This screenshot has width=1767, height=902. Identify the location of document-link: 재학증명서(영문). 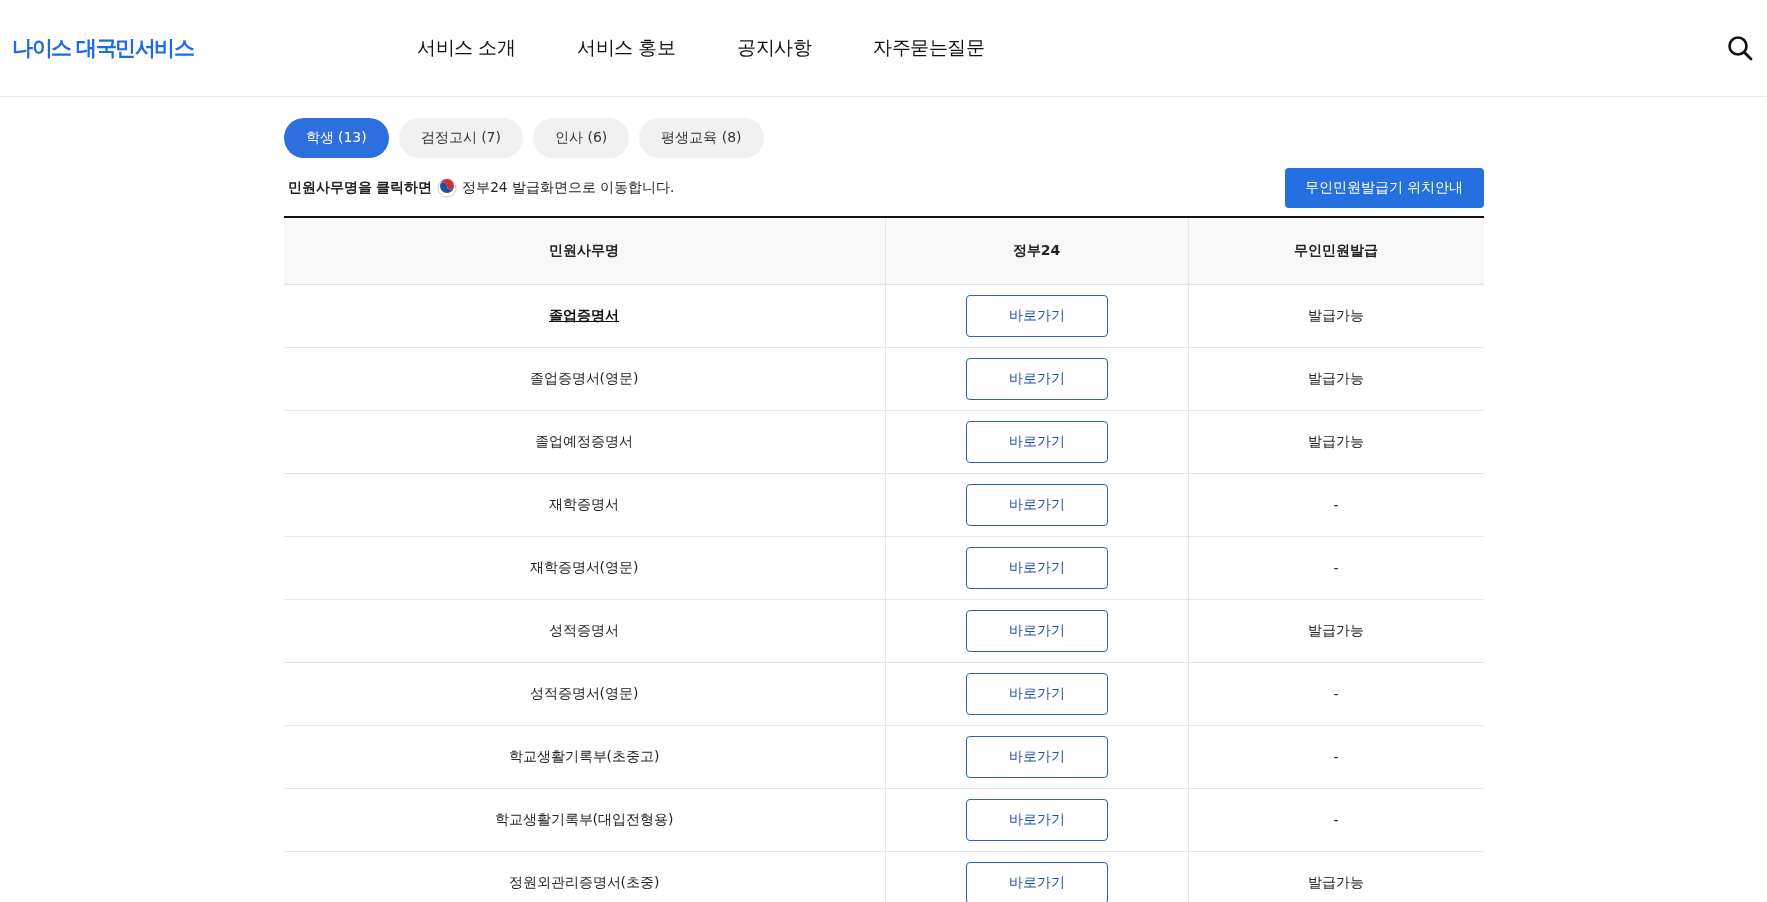
(584, 567).